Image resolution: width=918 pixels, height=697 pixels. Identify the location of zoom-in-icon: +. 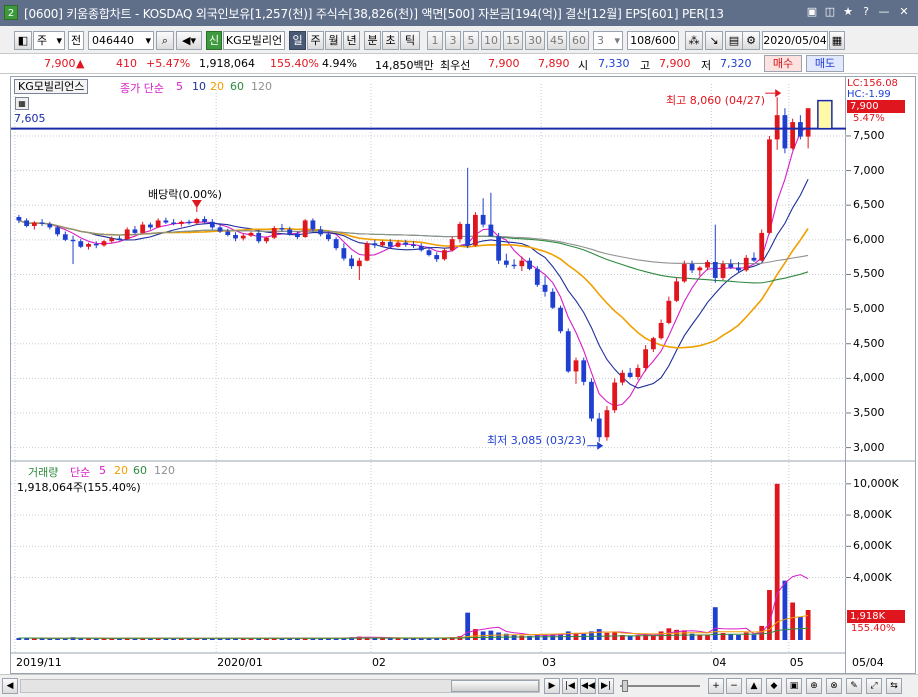
(716, 686).